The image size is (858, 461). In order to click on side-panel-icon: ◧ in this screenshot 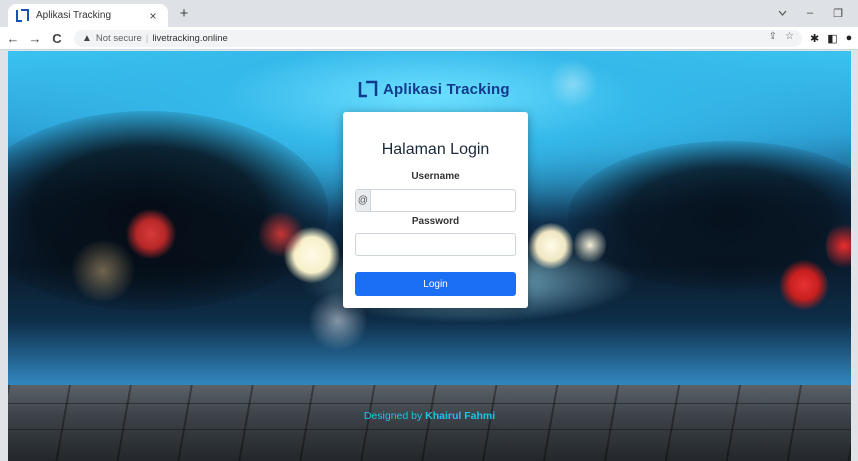, I will do `click(832, 38)`.